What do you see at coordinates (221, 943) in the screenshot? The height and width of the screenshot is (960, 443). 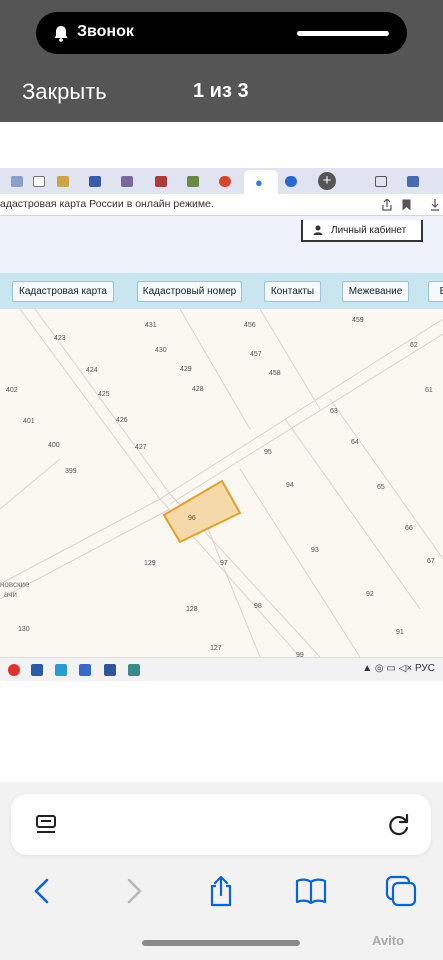 I see `home-indicator` at bounding box center [221, 943].